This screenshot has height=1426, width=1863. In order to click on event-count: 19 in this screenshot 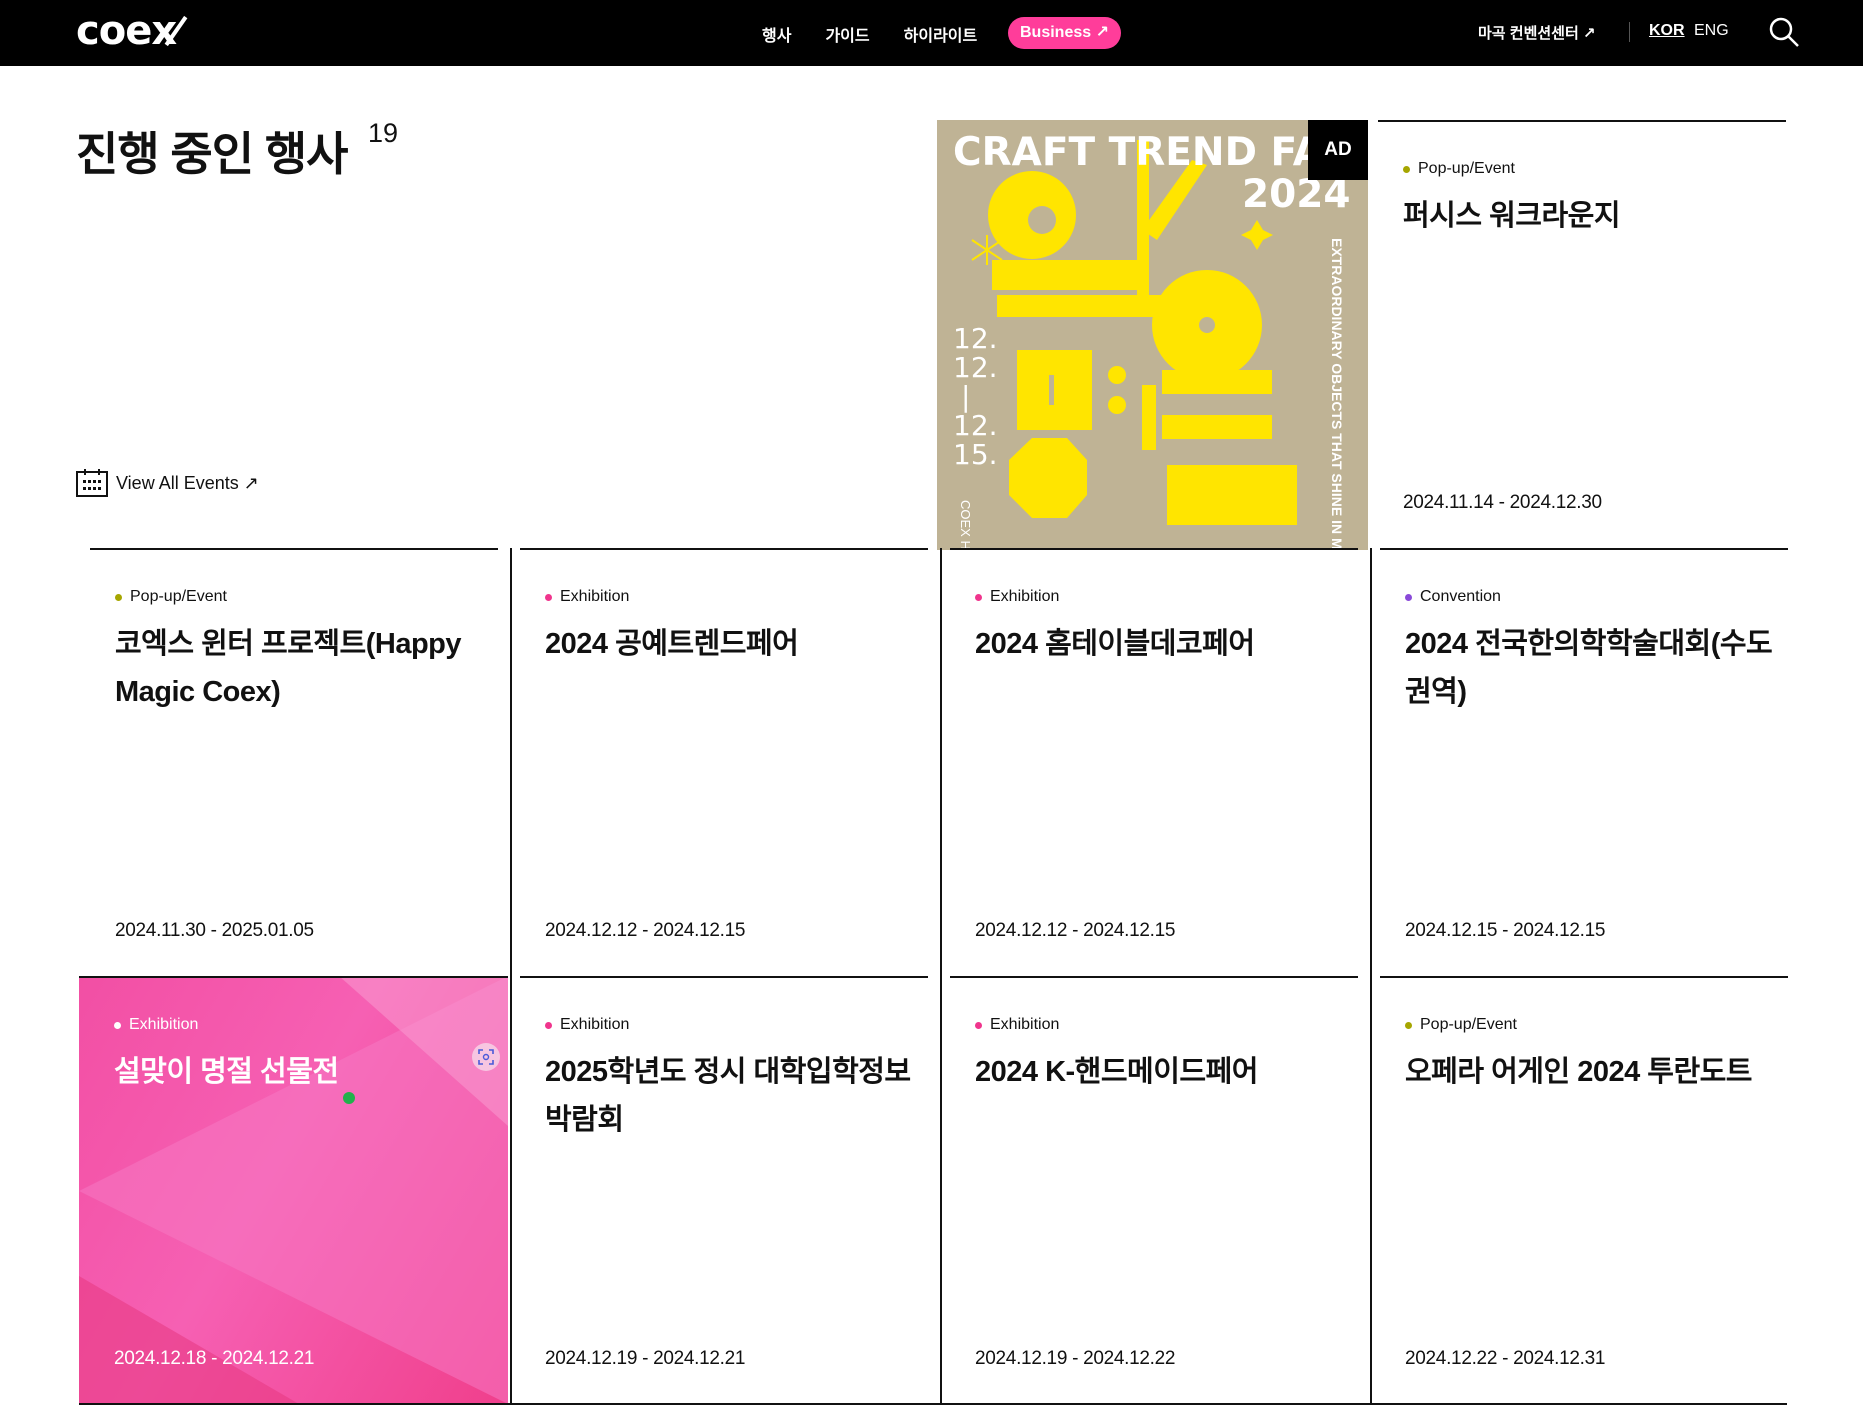, I will do `click(383, 133)`.